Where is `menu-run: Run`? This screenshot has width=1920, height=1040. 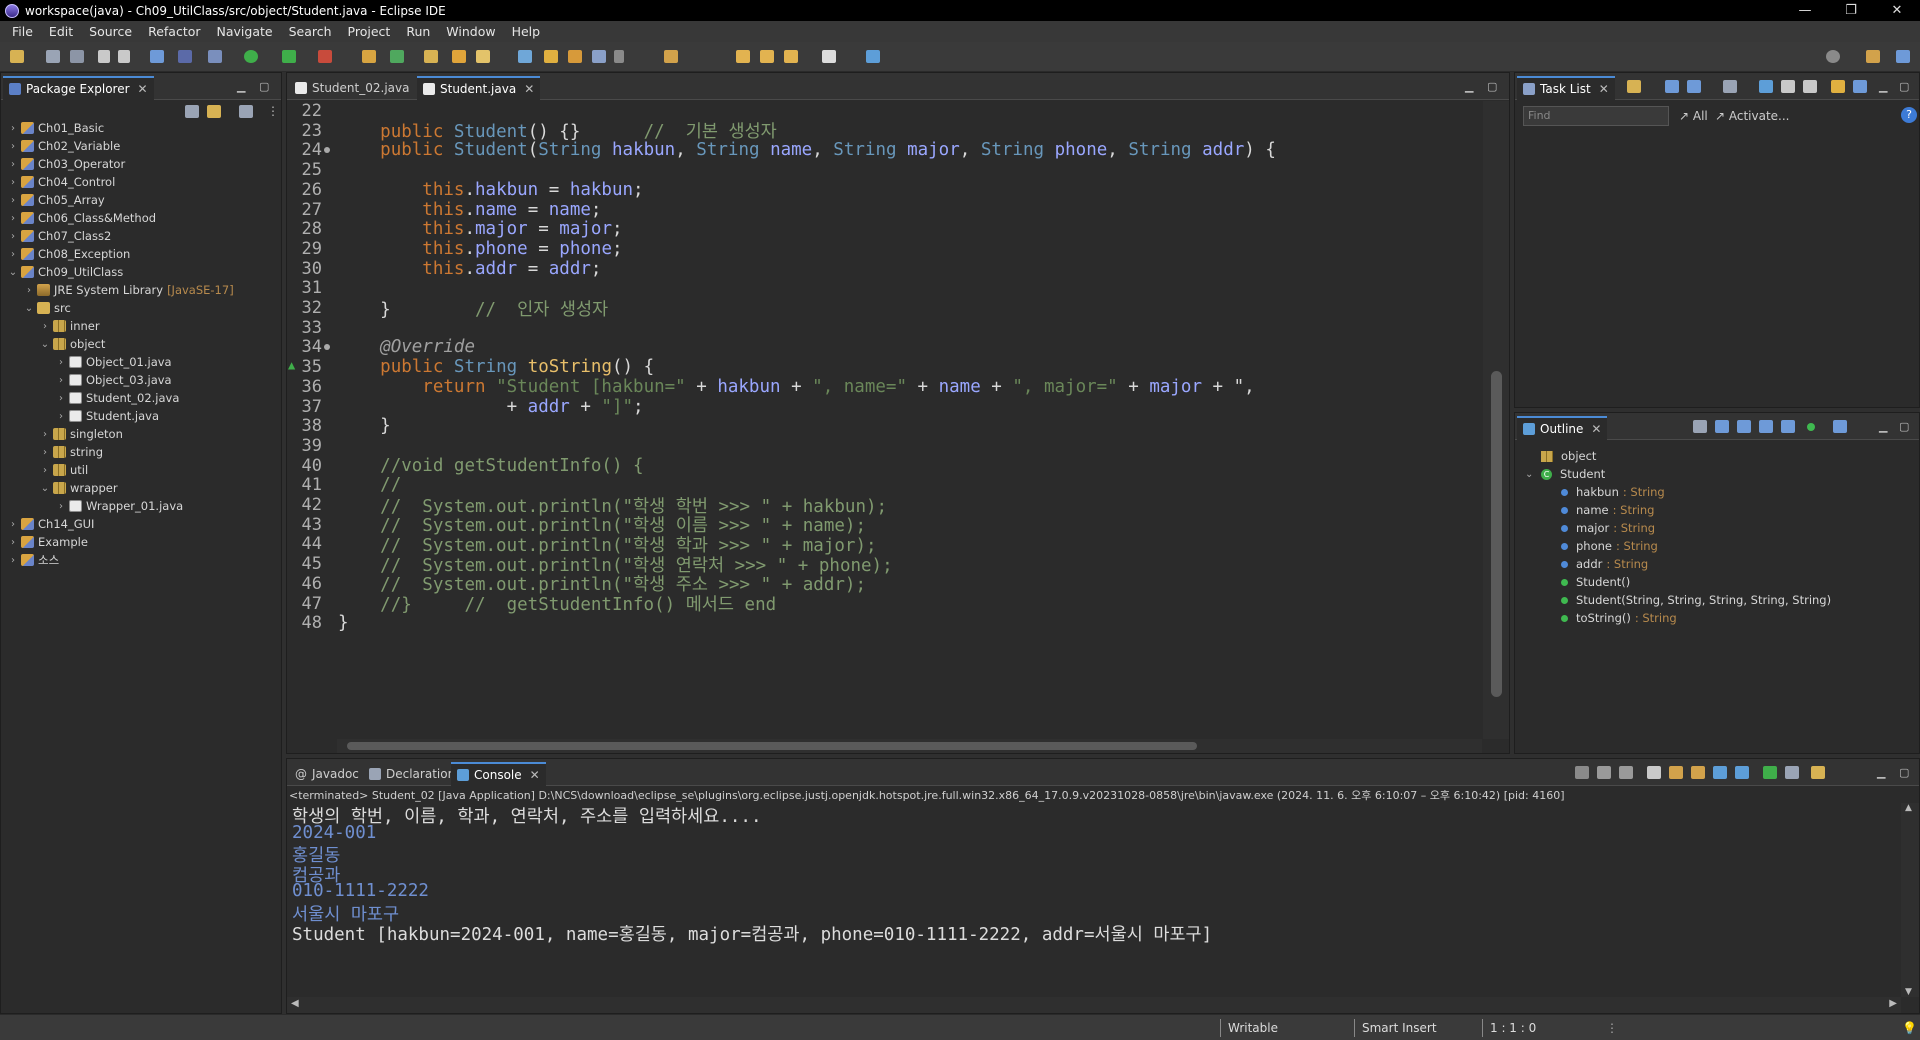 menu-run: Run is located at coordinates (418, 31).